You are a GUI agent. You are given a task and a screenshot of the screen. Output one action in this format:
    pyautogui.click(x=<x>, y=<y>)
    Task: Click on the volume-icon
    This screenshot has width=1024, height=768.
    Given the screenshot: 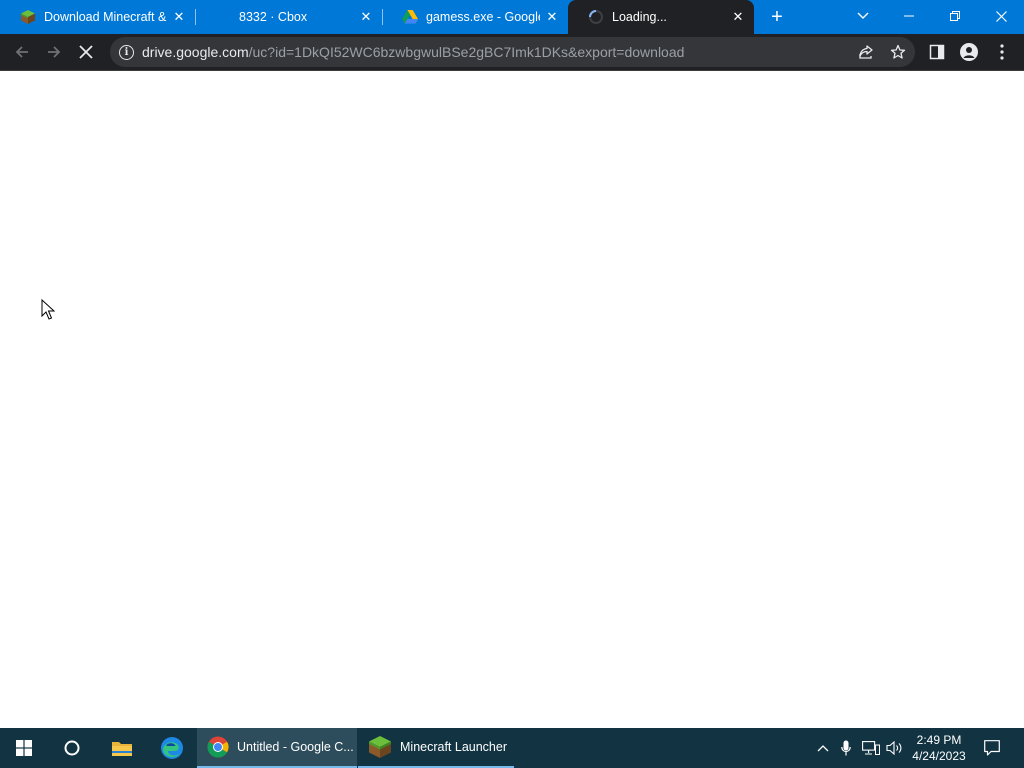 What is the action you would take?
    pyautogui.click(x=894, y=748)
    